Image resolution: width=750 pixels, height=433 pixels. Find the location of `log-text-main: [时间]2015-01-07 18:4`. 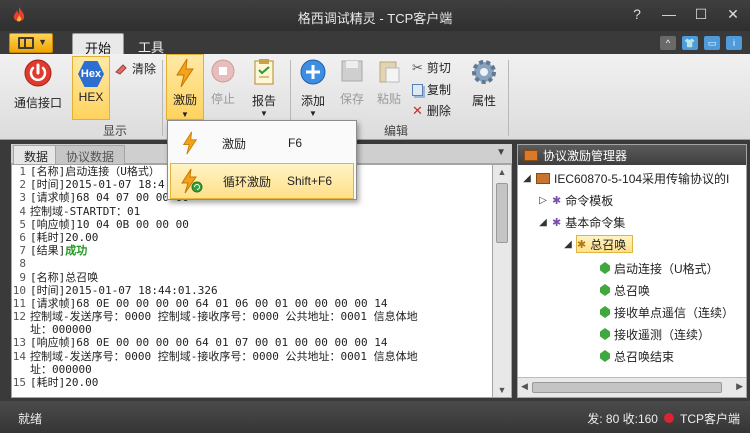

log-text-main: [时间]2015-01-07 18:4 is located at coordinates (97, 185).